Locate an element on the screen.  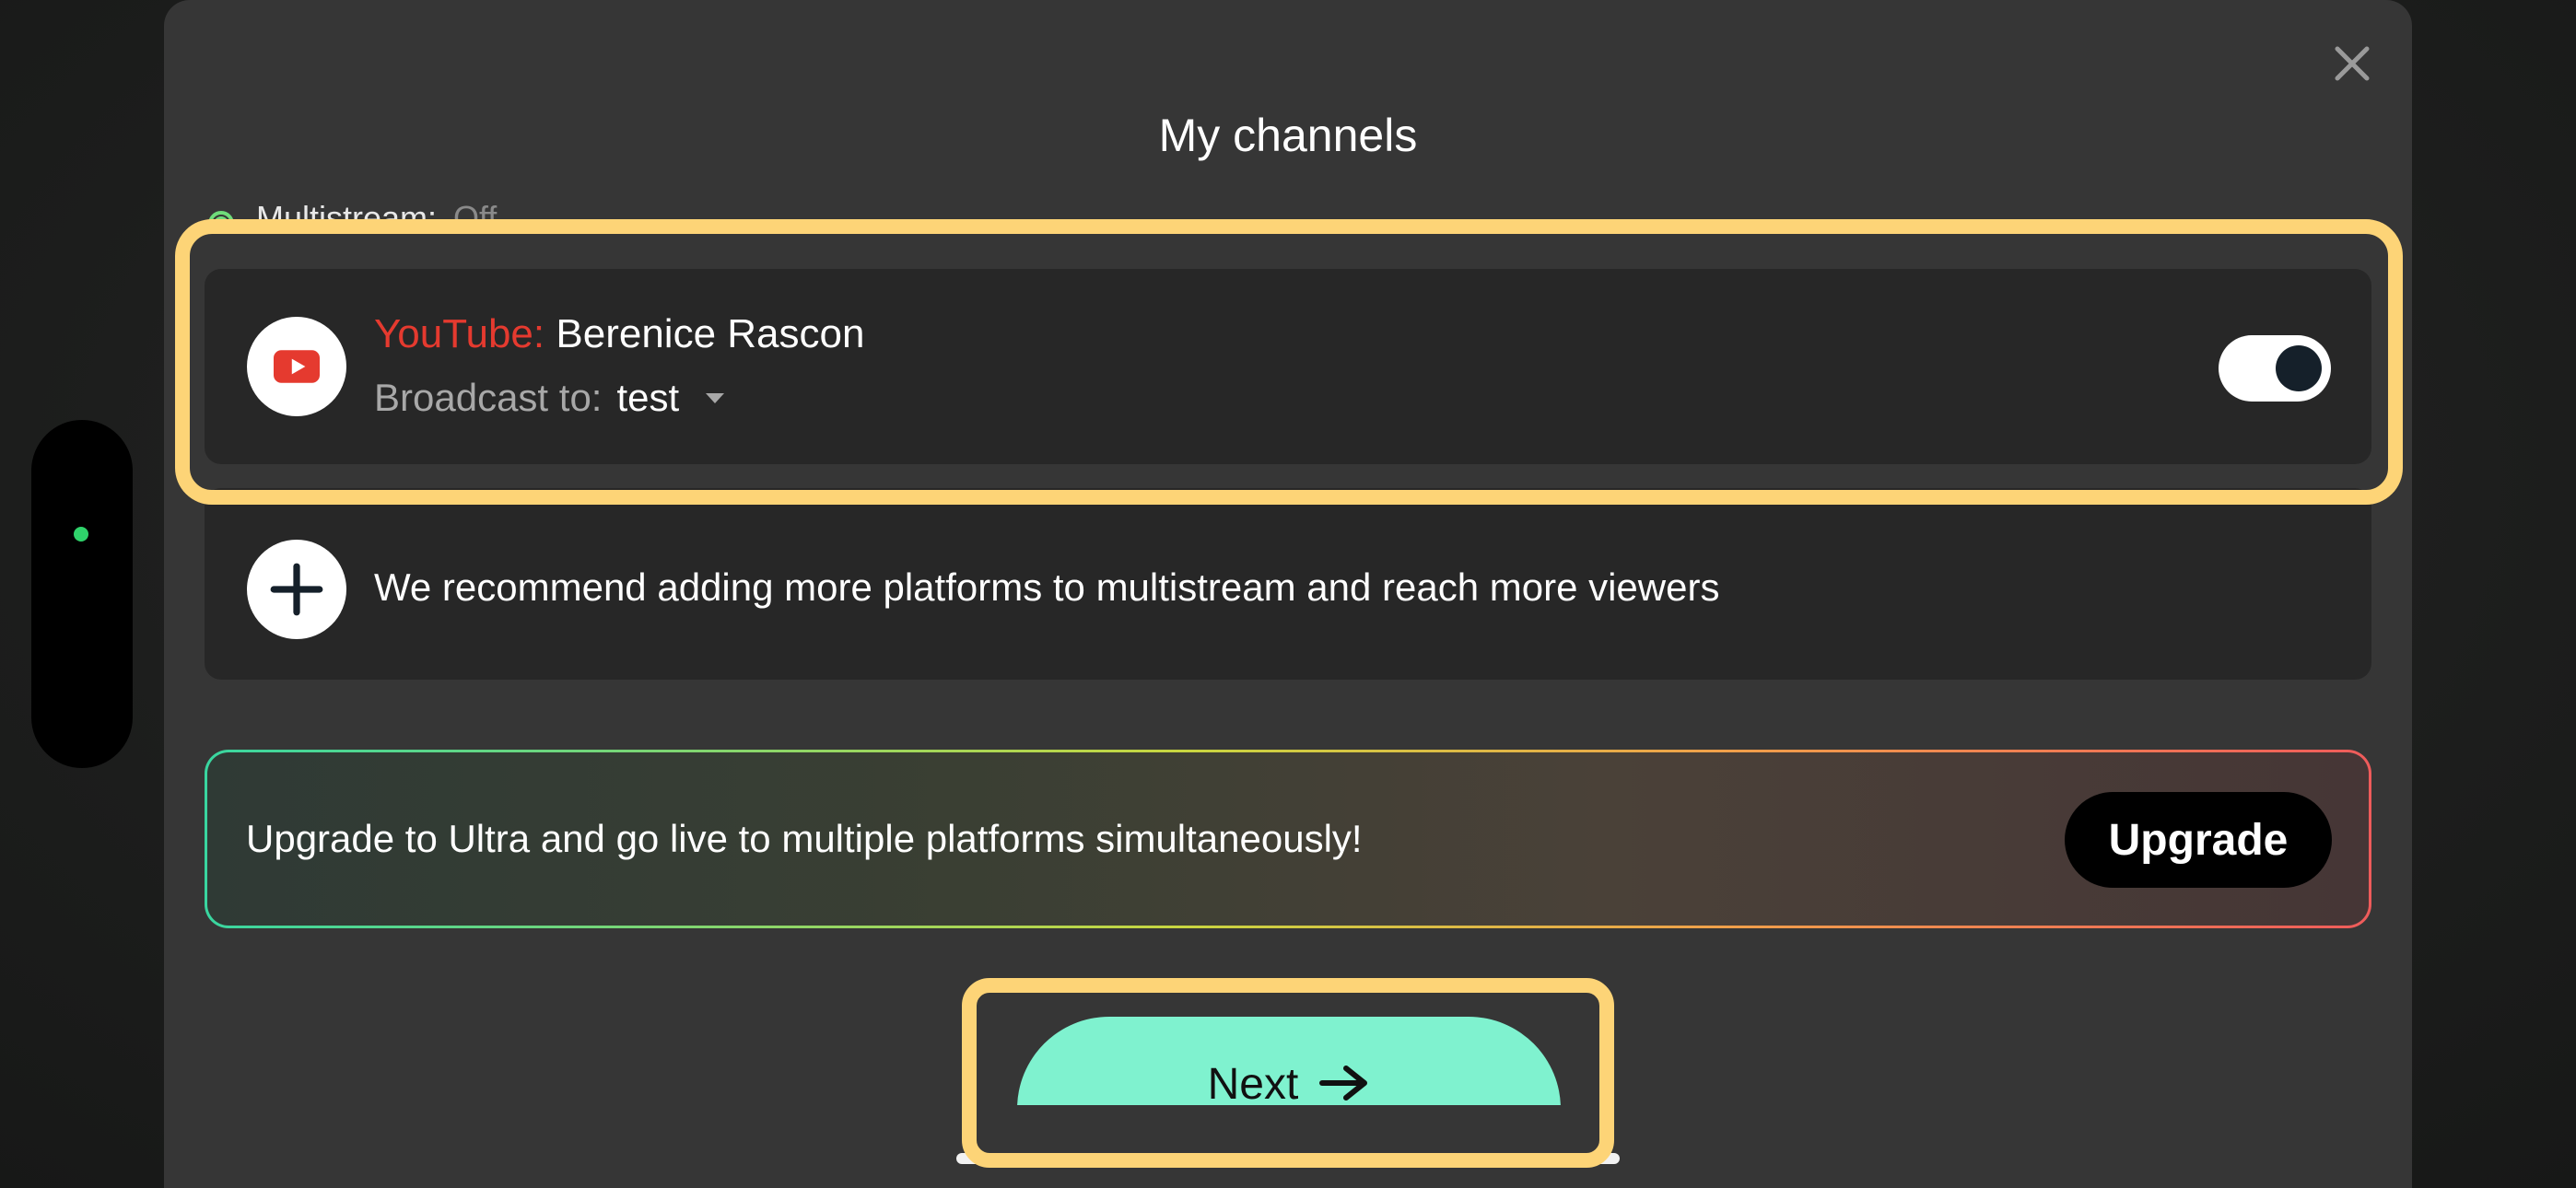
next-label: Next is located at coordinates (1253, 1082).